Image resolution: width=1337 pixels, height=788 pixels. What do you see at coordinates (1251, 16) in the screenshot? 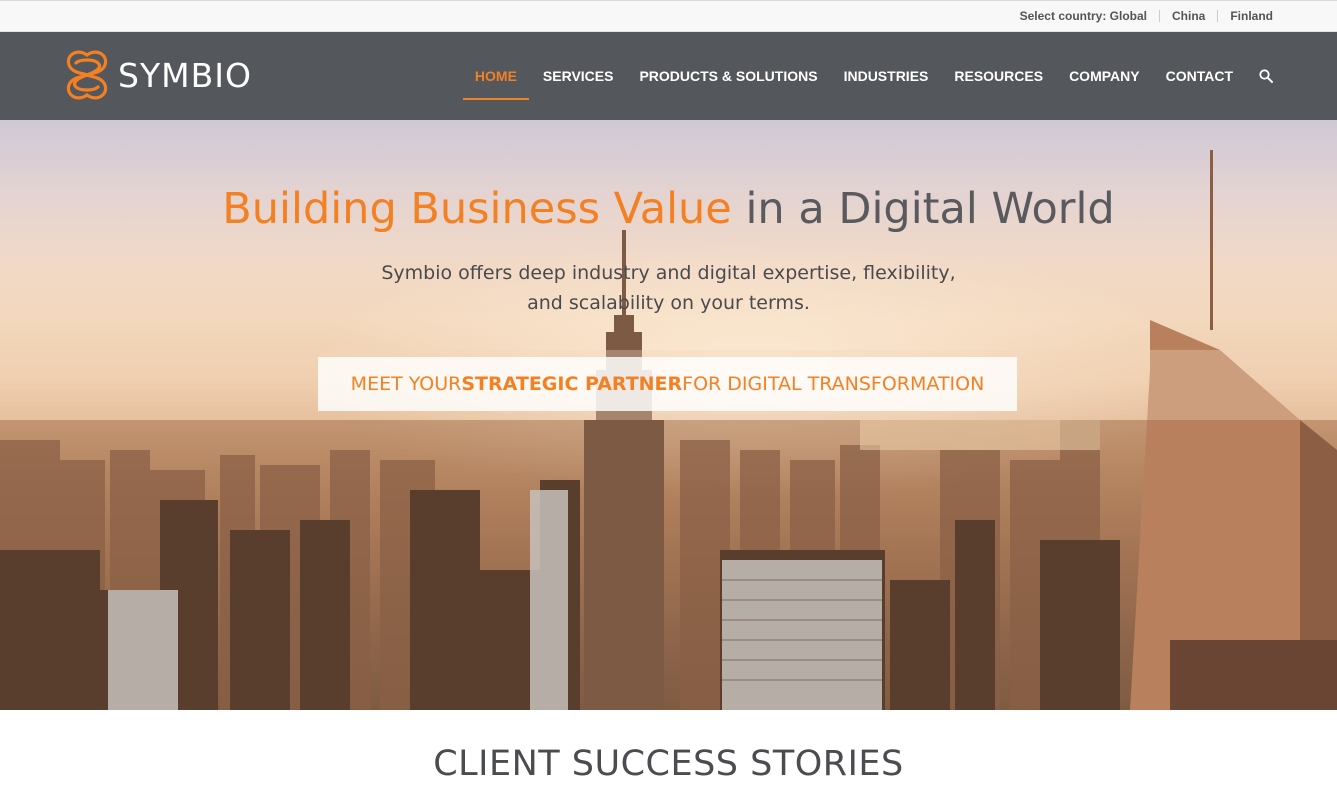
I see `country-finland-link: Finland` at bounding box center [1251, 16].